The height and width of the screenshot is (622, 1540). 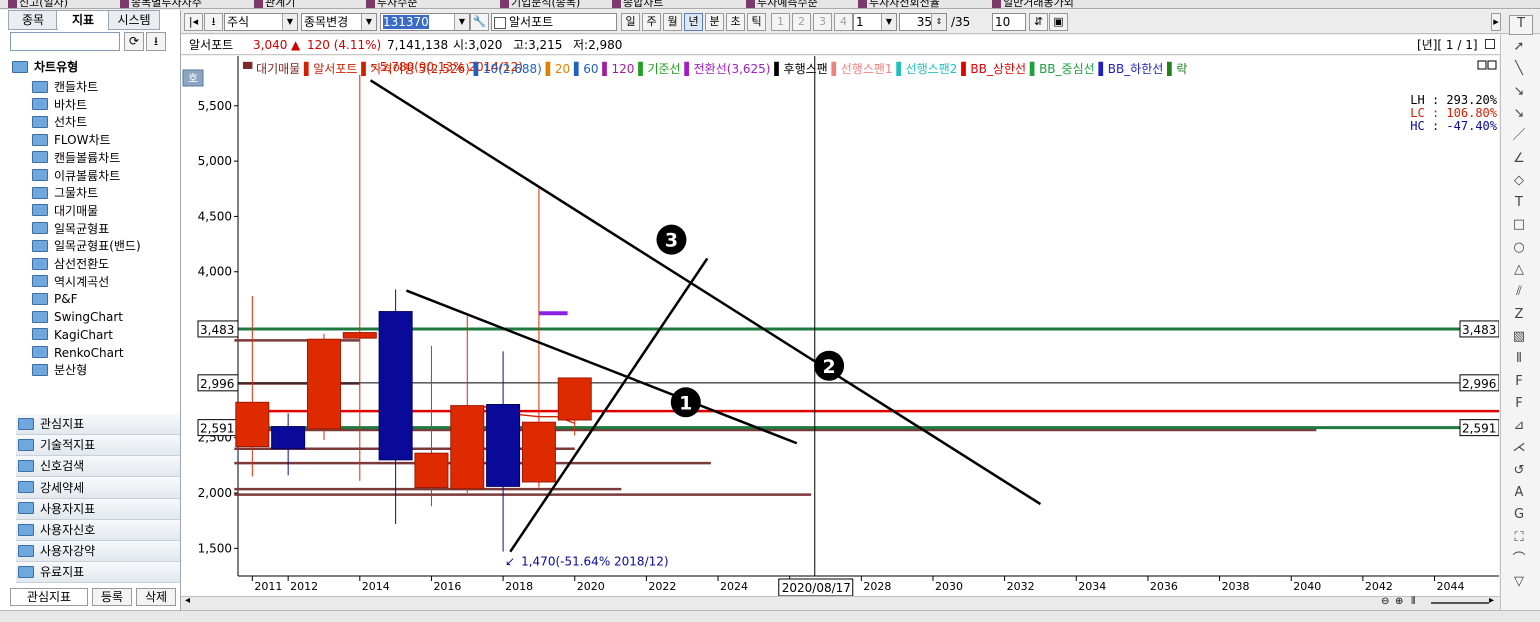 I want to click on text-plus-icon: T, so click(x=1519, y=203).